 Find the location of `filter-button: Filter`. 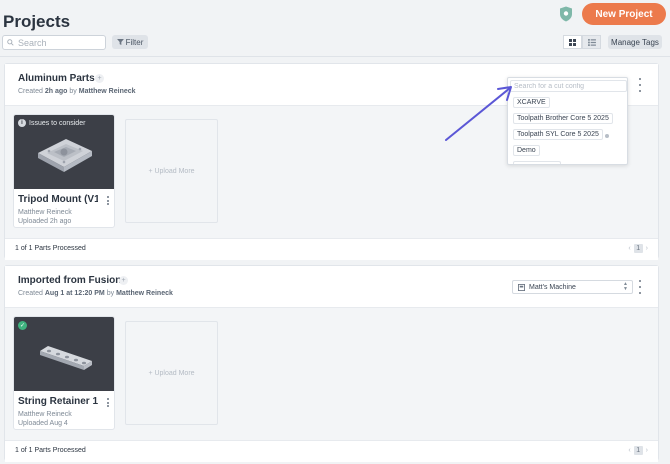

filter-button: Filter is located at coordinates (130, 42).